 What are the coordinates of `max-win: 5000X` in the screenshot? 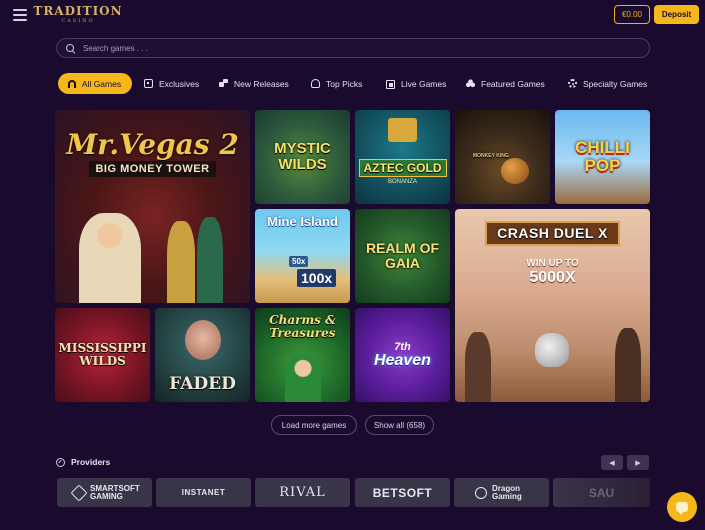 It's located at (552, 277).